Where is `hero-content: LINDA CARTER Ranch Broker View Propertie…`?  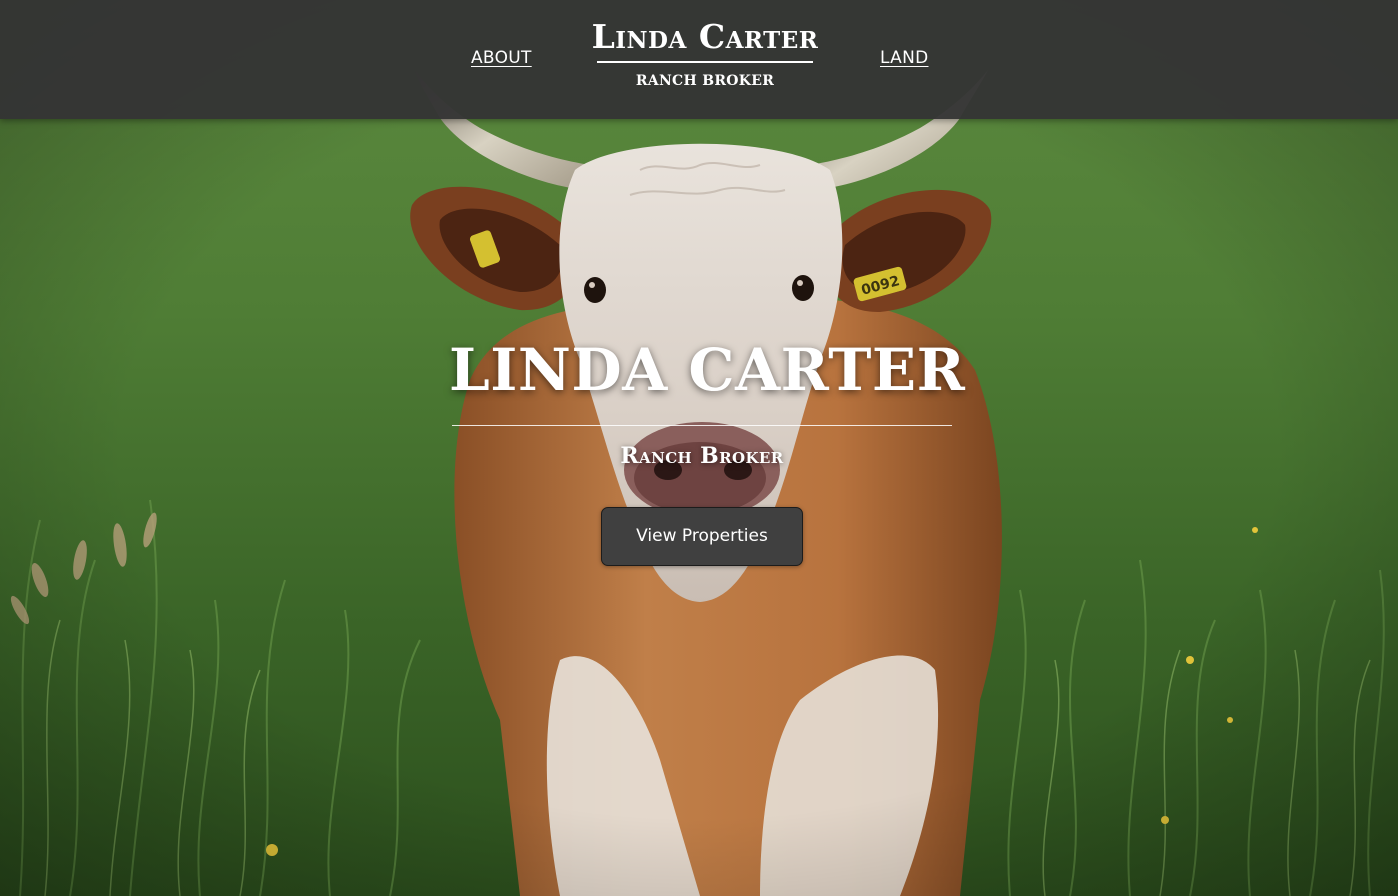
hero-content: LINDA CARTER Ranch Broker View Propertie… is located at coordinates (707, 450).